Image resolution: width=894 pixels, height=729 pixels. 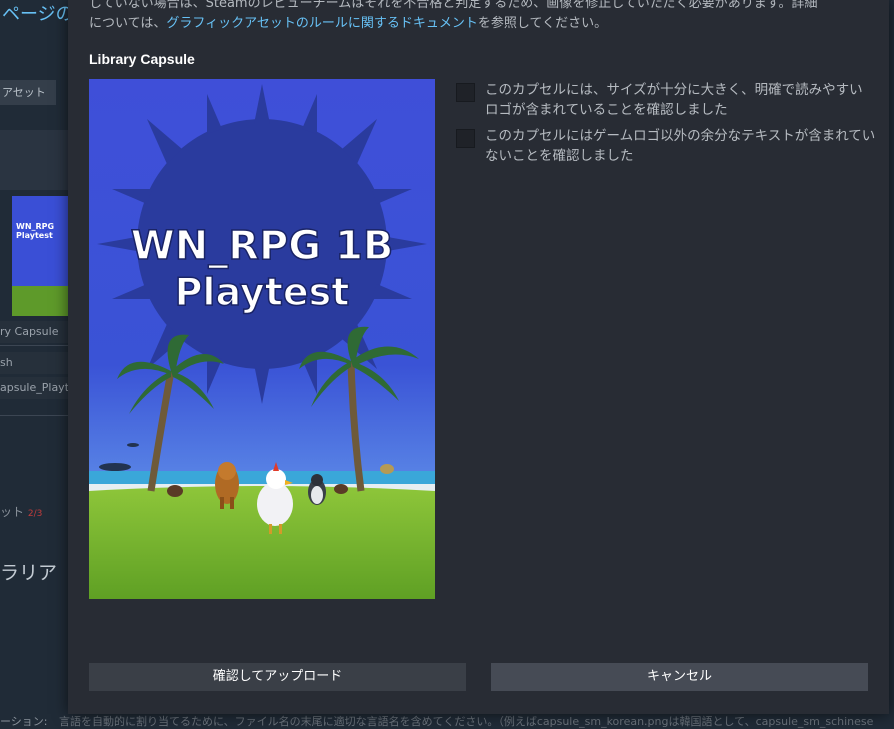 I want to click on background-thumb-text: WN_RPG Playtest, so click(x=35, y=231).